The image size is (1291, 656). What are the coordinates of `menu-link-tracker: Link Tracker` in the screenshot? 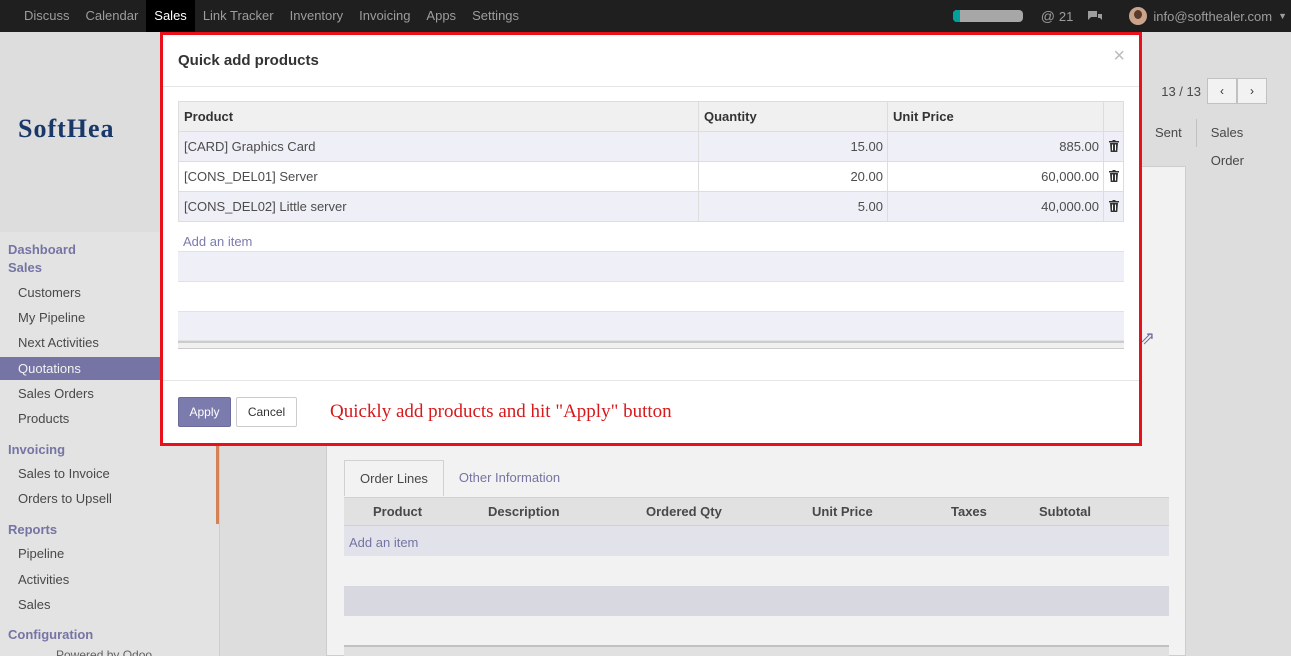 It's located at (238, 16).